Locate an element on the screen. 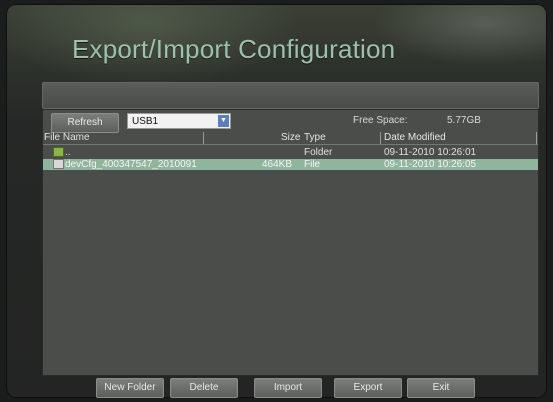 The width and height of the screenshot is (553, 402). chevron-down-icon: ▼ is located at coordinates (223, 121).